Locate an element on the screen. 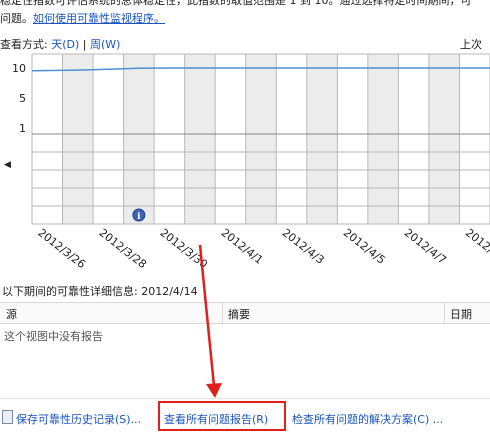  annotation-arrow-head is located at coordinates (214, 390).